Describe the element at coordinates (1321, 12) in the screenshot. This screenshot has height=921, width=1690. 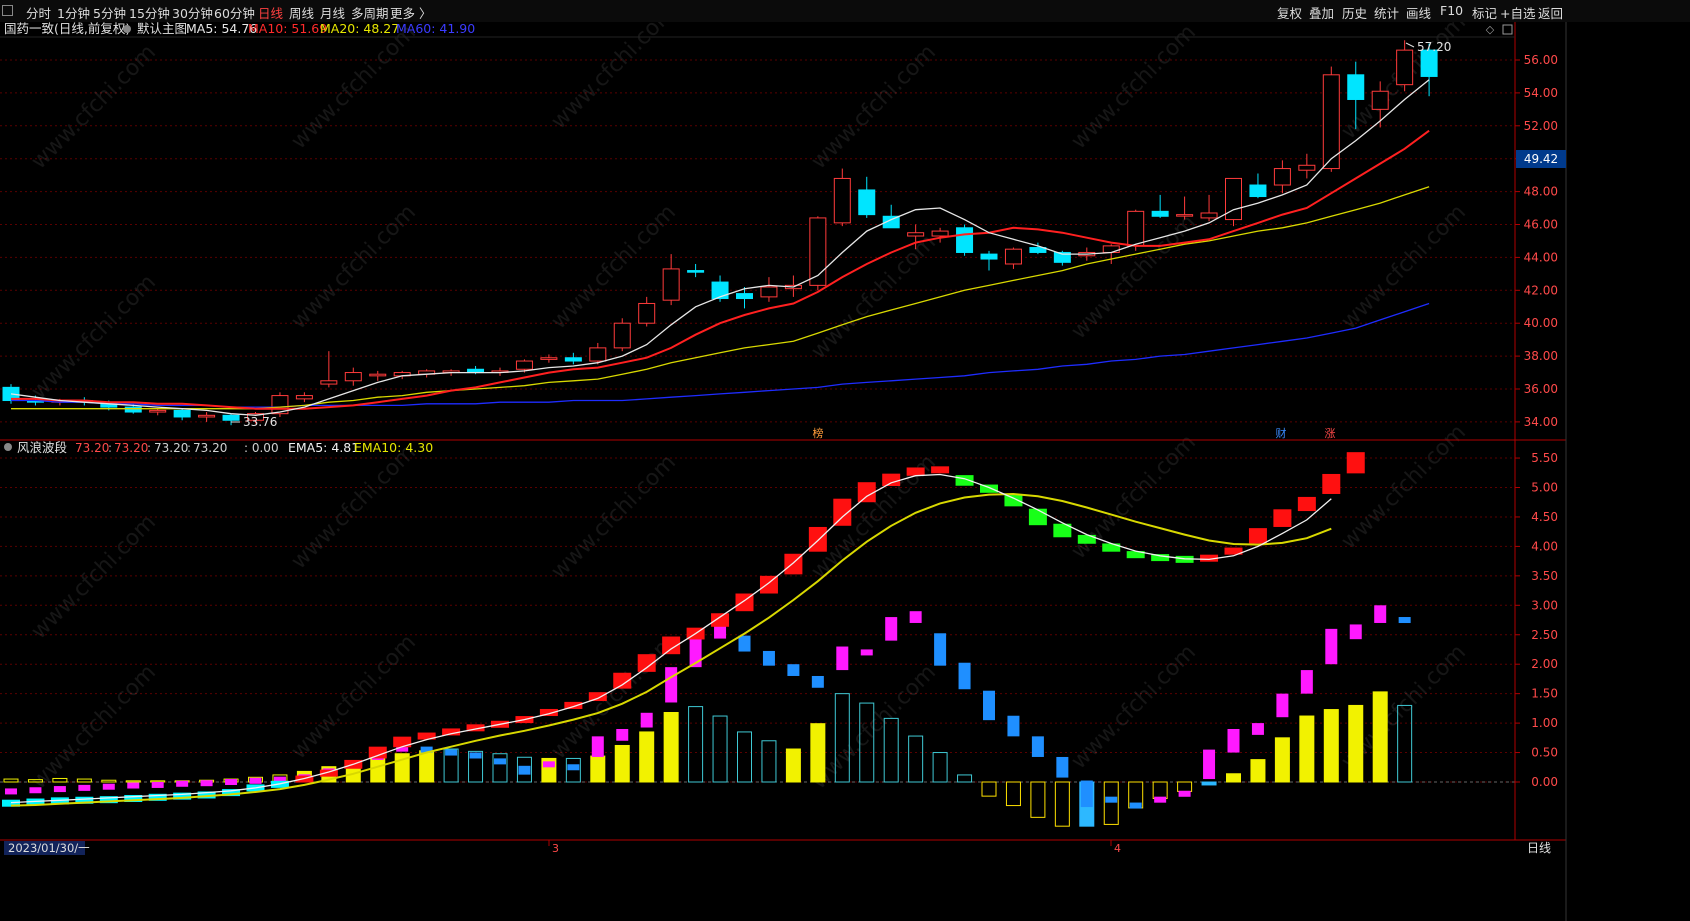
I see `toolbar-right-1: 叠加` at that location.